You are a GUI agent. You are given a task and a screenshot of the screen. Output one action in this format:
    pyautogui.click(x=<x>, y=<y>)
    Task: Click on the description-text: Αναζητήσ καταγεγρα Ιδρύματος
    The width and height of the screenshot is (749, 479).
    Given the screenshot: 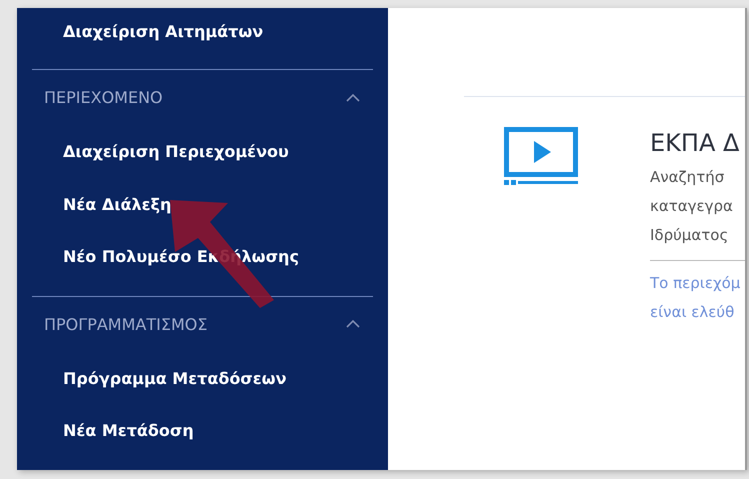 What is the action you would take?
    pyautogui.click(x=691, y=206)
    